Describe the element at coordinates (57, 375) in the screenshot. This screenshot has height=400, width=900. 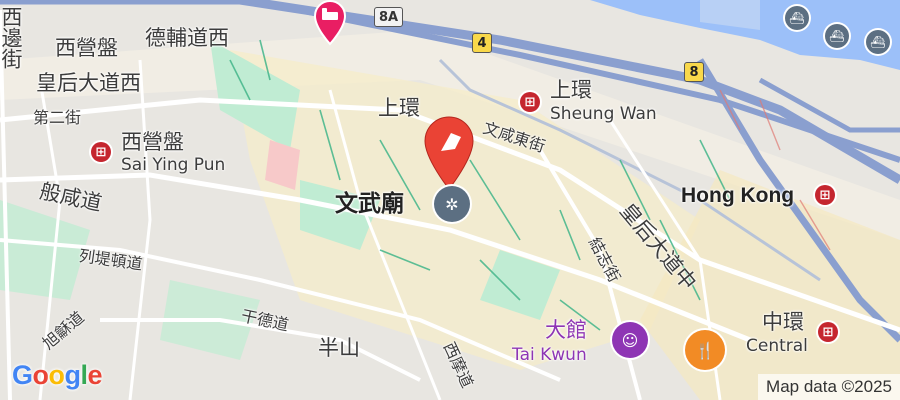
I see `google-logo: Google` at that location.